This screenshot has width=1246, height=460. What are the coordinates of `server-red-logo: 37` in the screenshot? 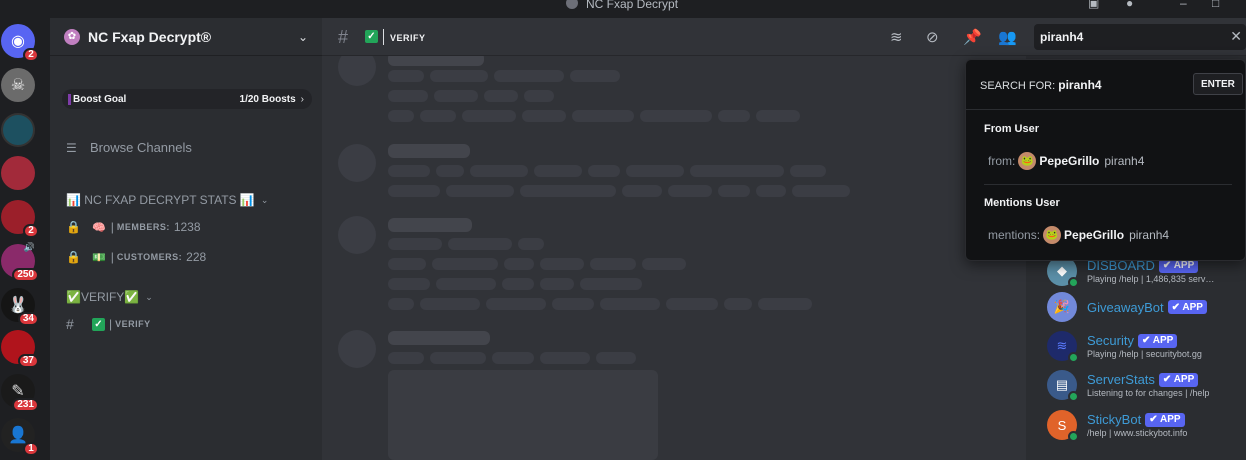 It's located at (20, 349).